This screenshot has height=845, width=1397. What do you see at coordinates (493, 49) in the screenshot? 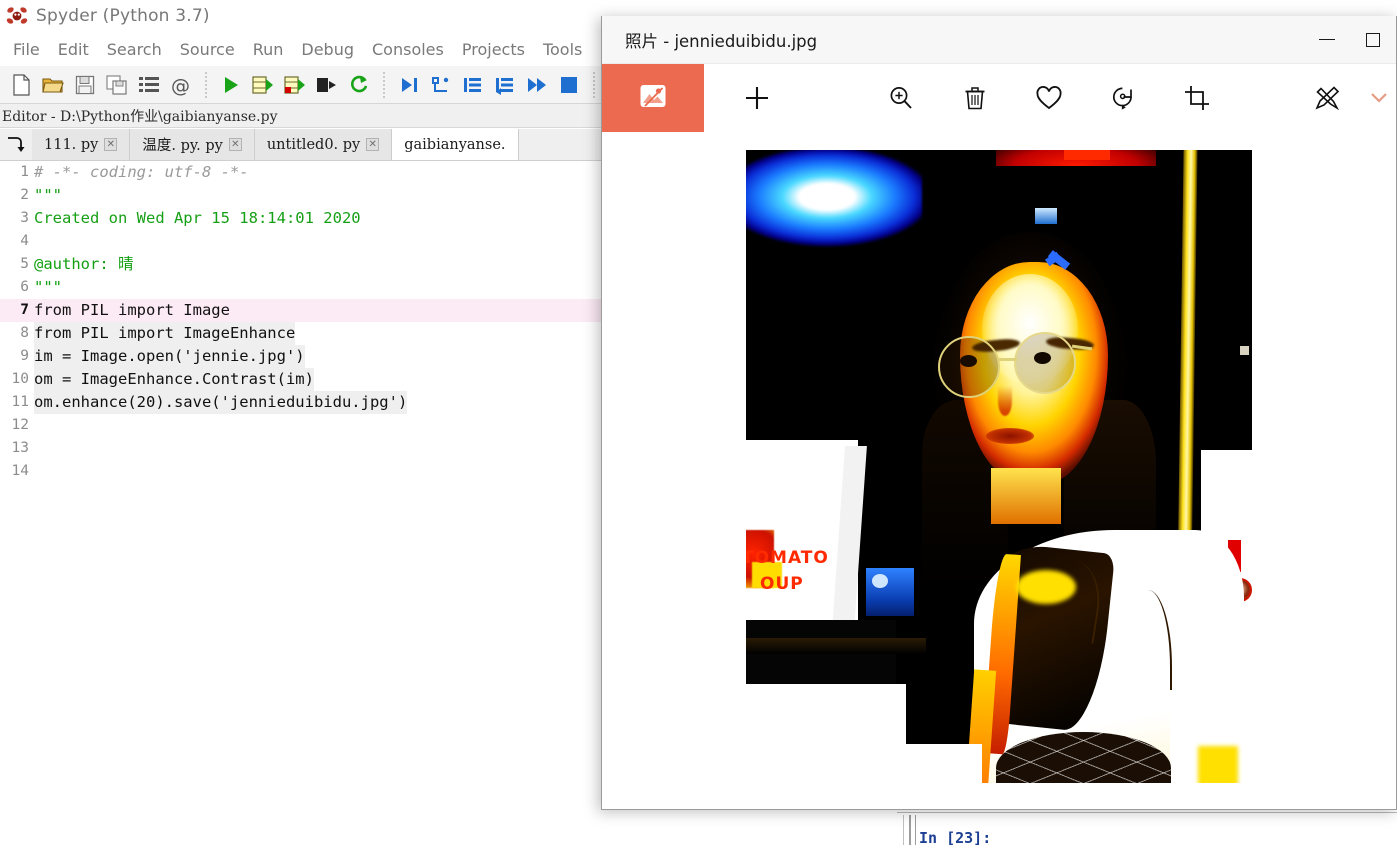
I see `menu-projects: Projects` at bounding box center [493, 49].